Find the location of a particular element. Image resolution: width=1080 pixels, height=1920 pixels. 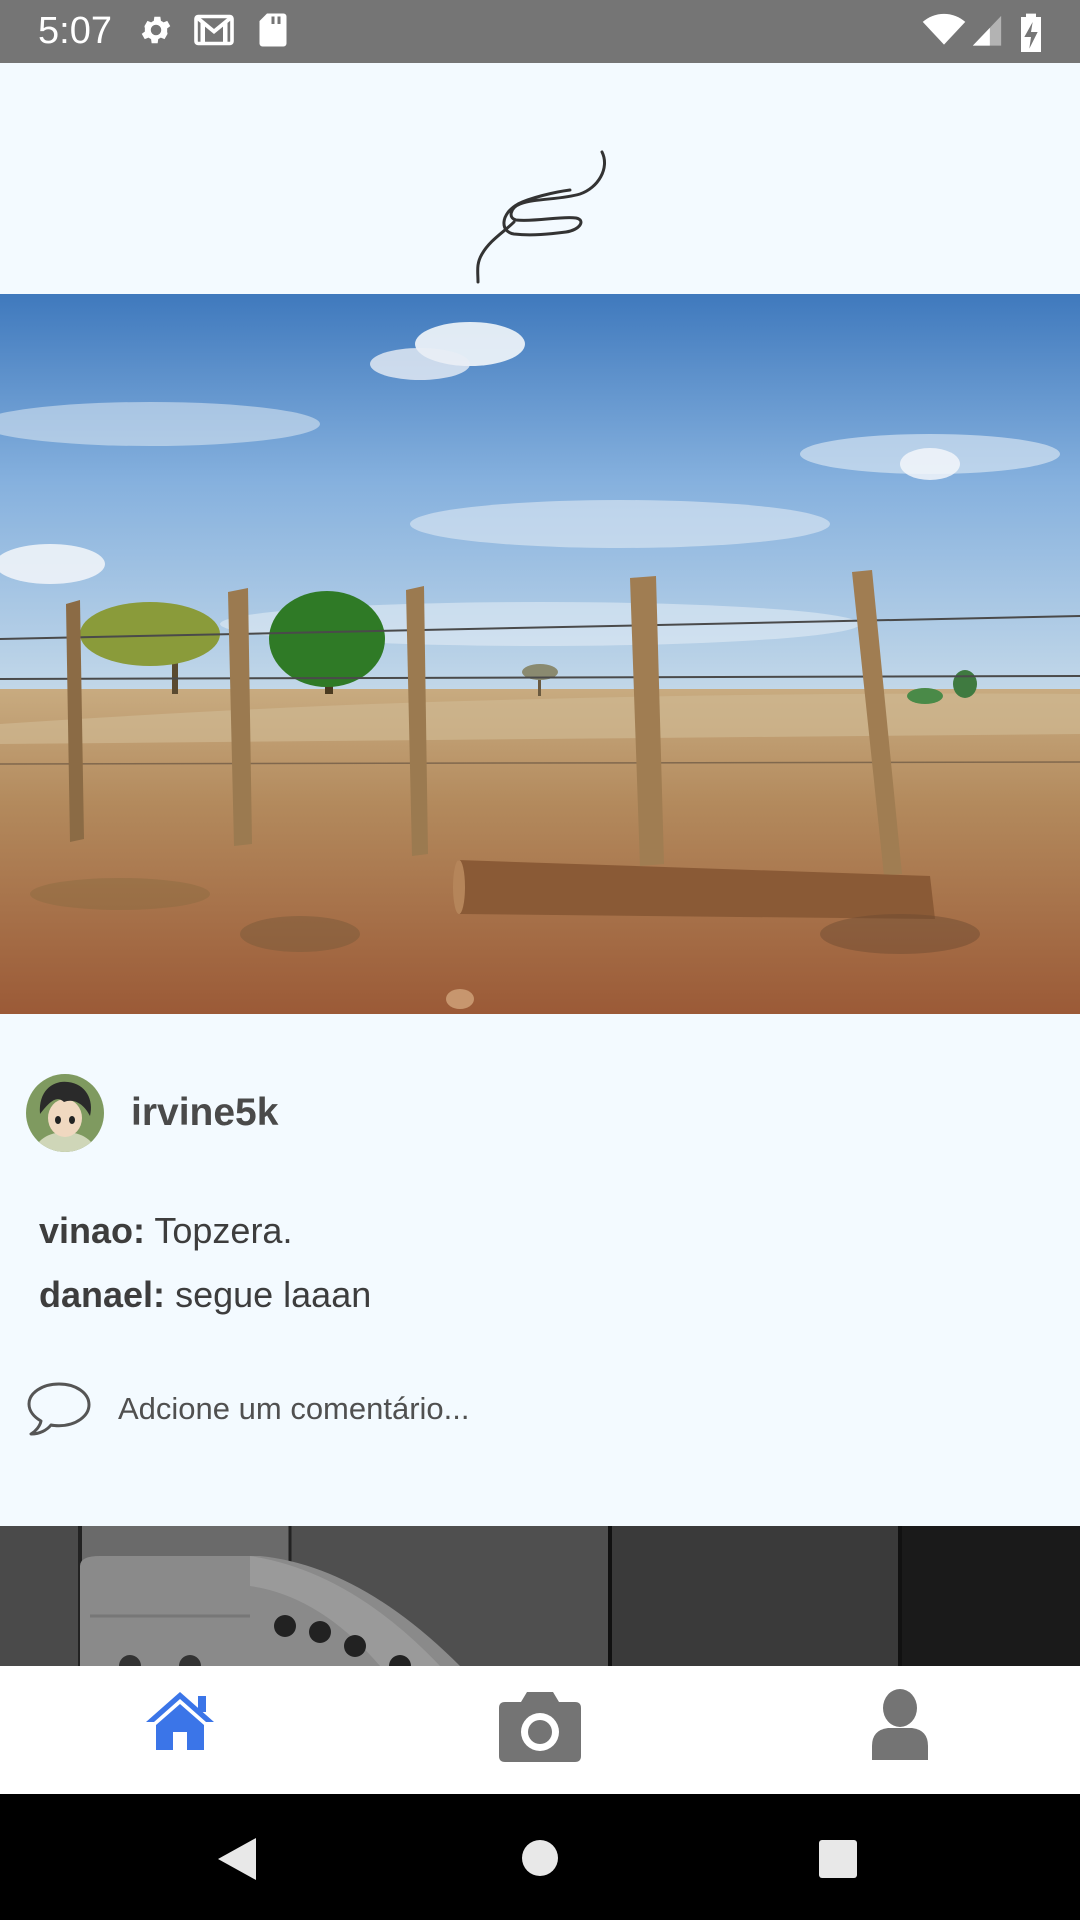

comment-text: Topzera. is located at coordinates (223, 1230).